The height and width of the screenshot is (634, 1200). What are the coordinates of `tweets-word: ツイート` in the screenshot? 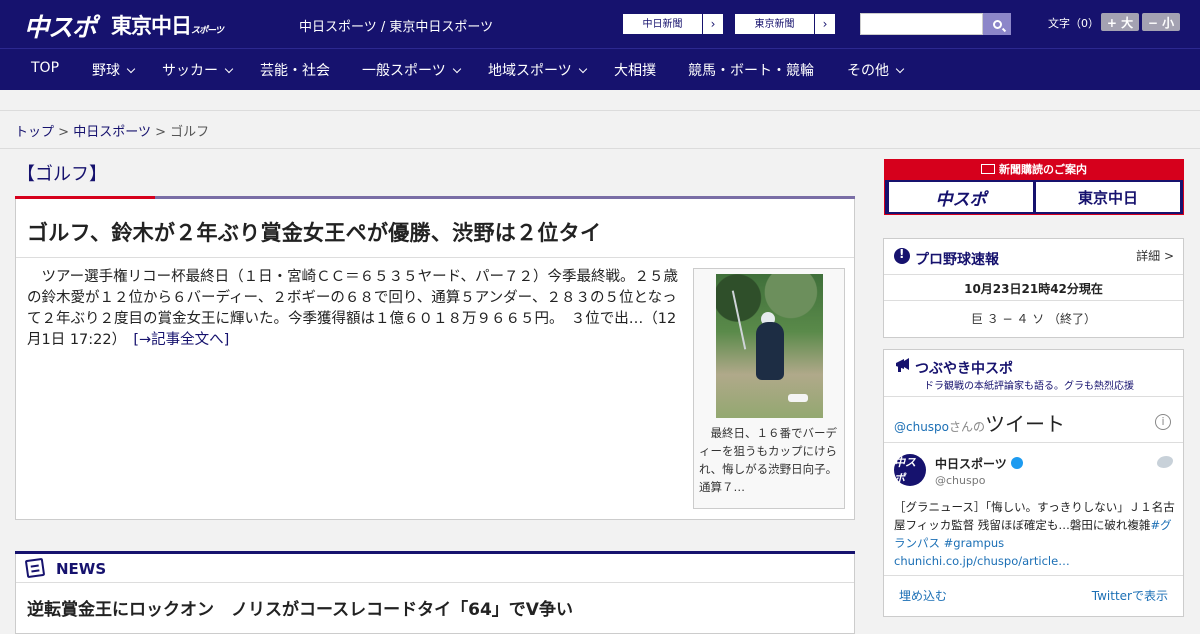 It's located at (1025, 424).